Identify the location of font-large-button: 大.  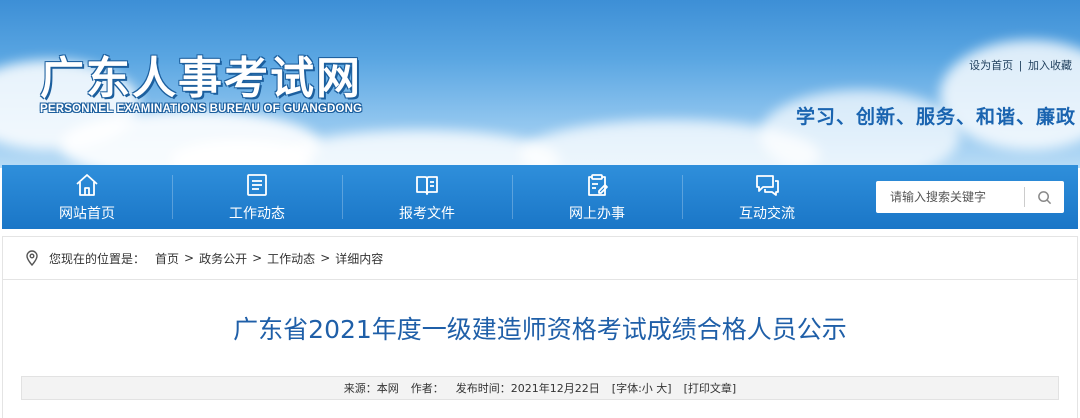
(661, 388).